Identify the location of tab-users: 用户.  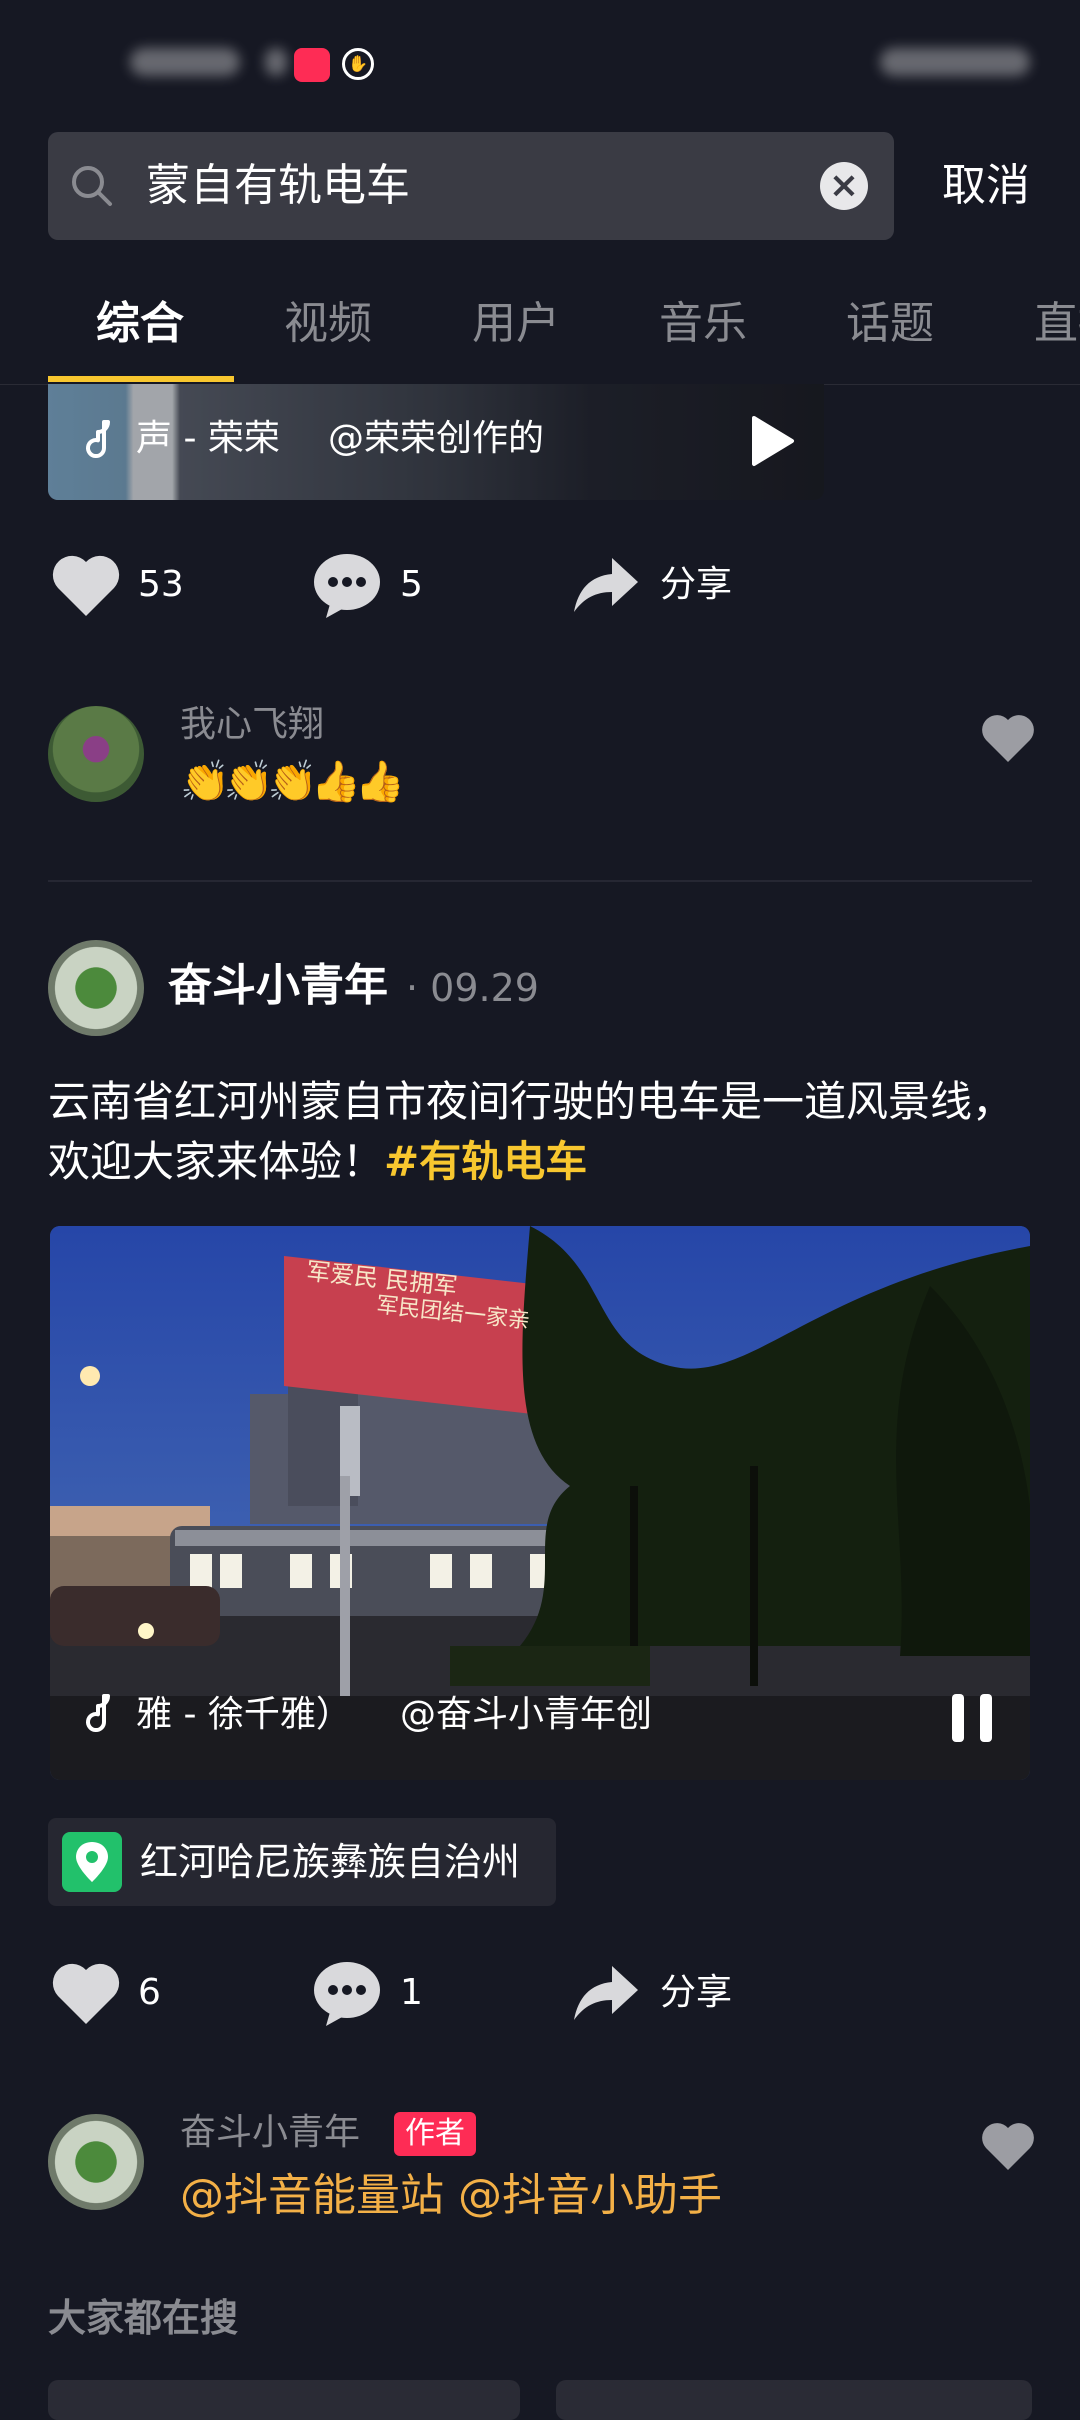
(516, 324).